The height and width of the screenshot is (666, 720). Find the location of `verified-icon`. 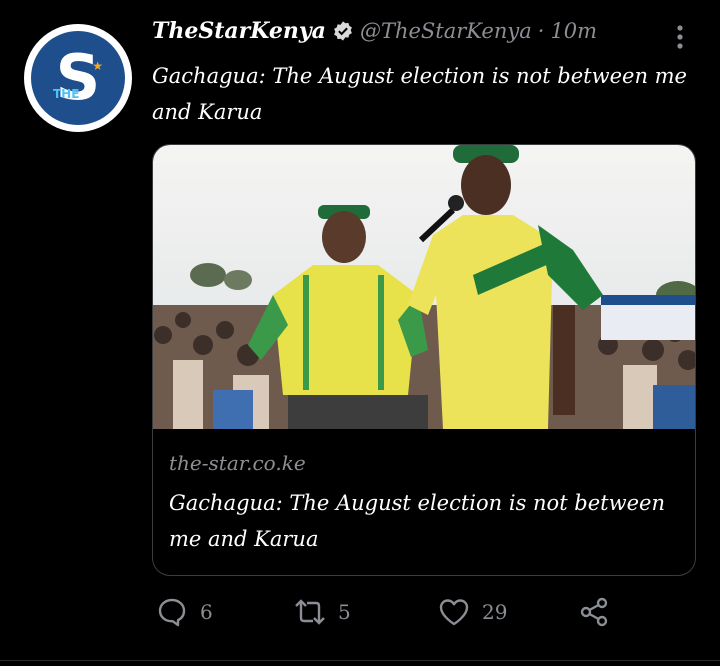

verified-icon is located at coordinates (343, 31).